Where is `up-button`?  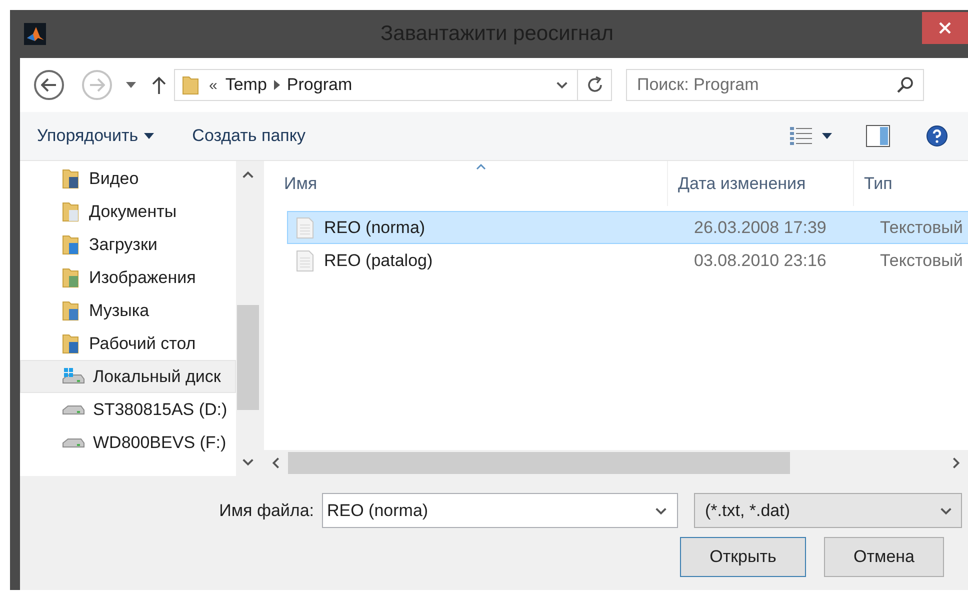 up-button is located at coordinates (159, 85).